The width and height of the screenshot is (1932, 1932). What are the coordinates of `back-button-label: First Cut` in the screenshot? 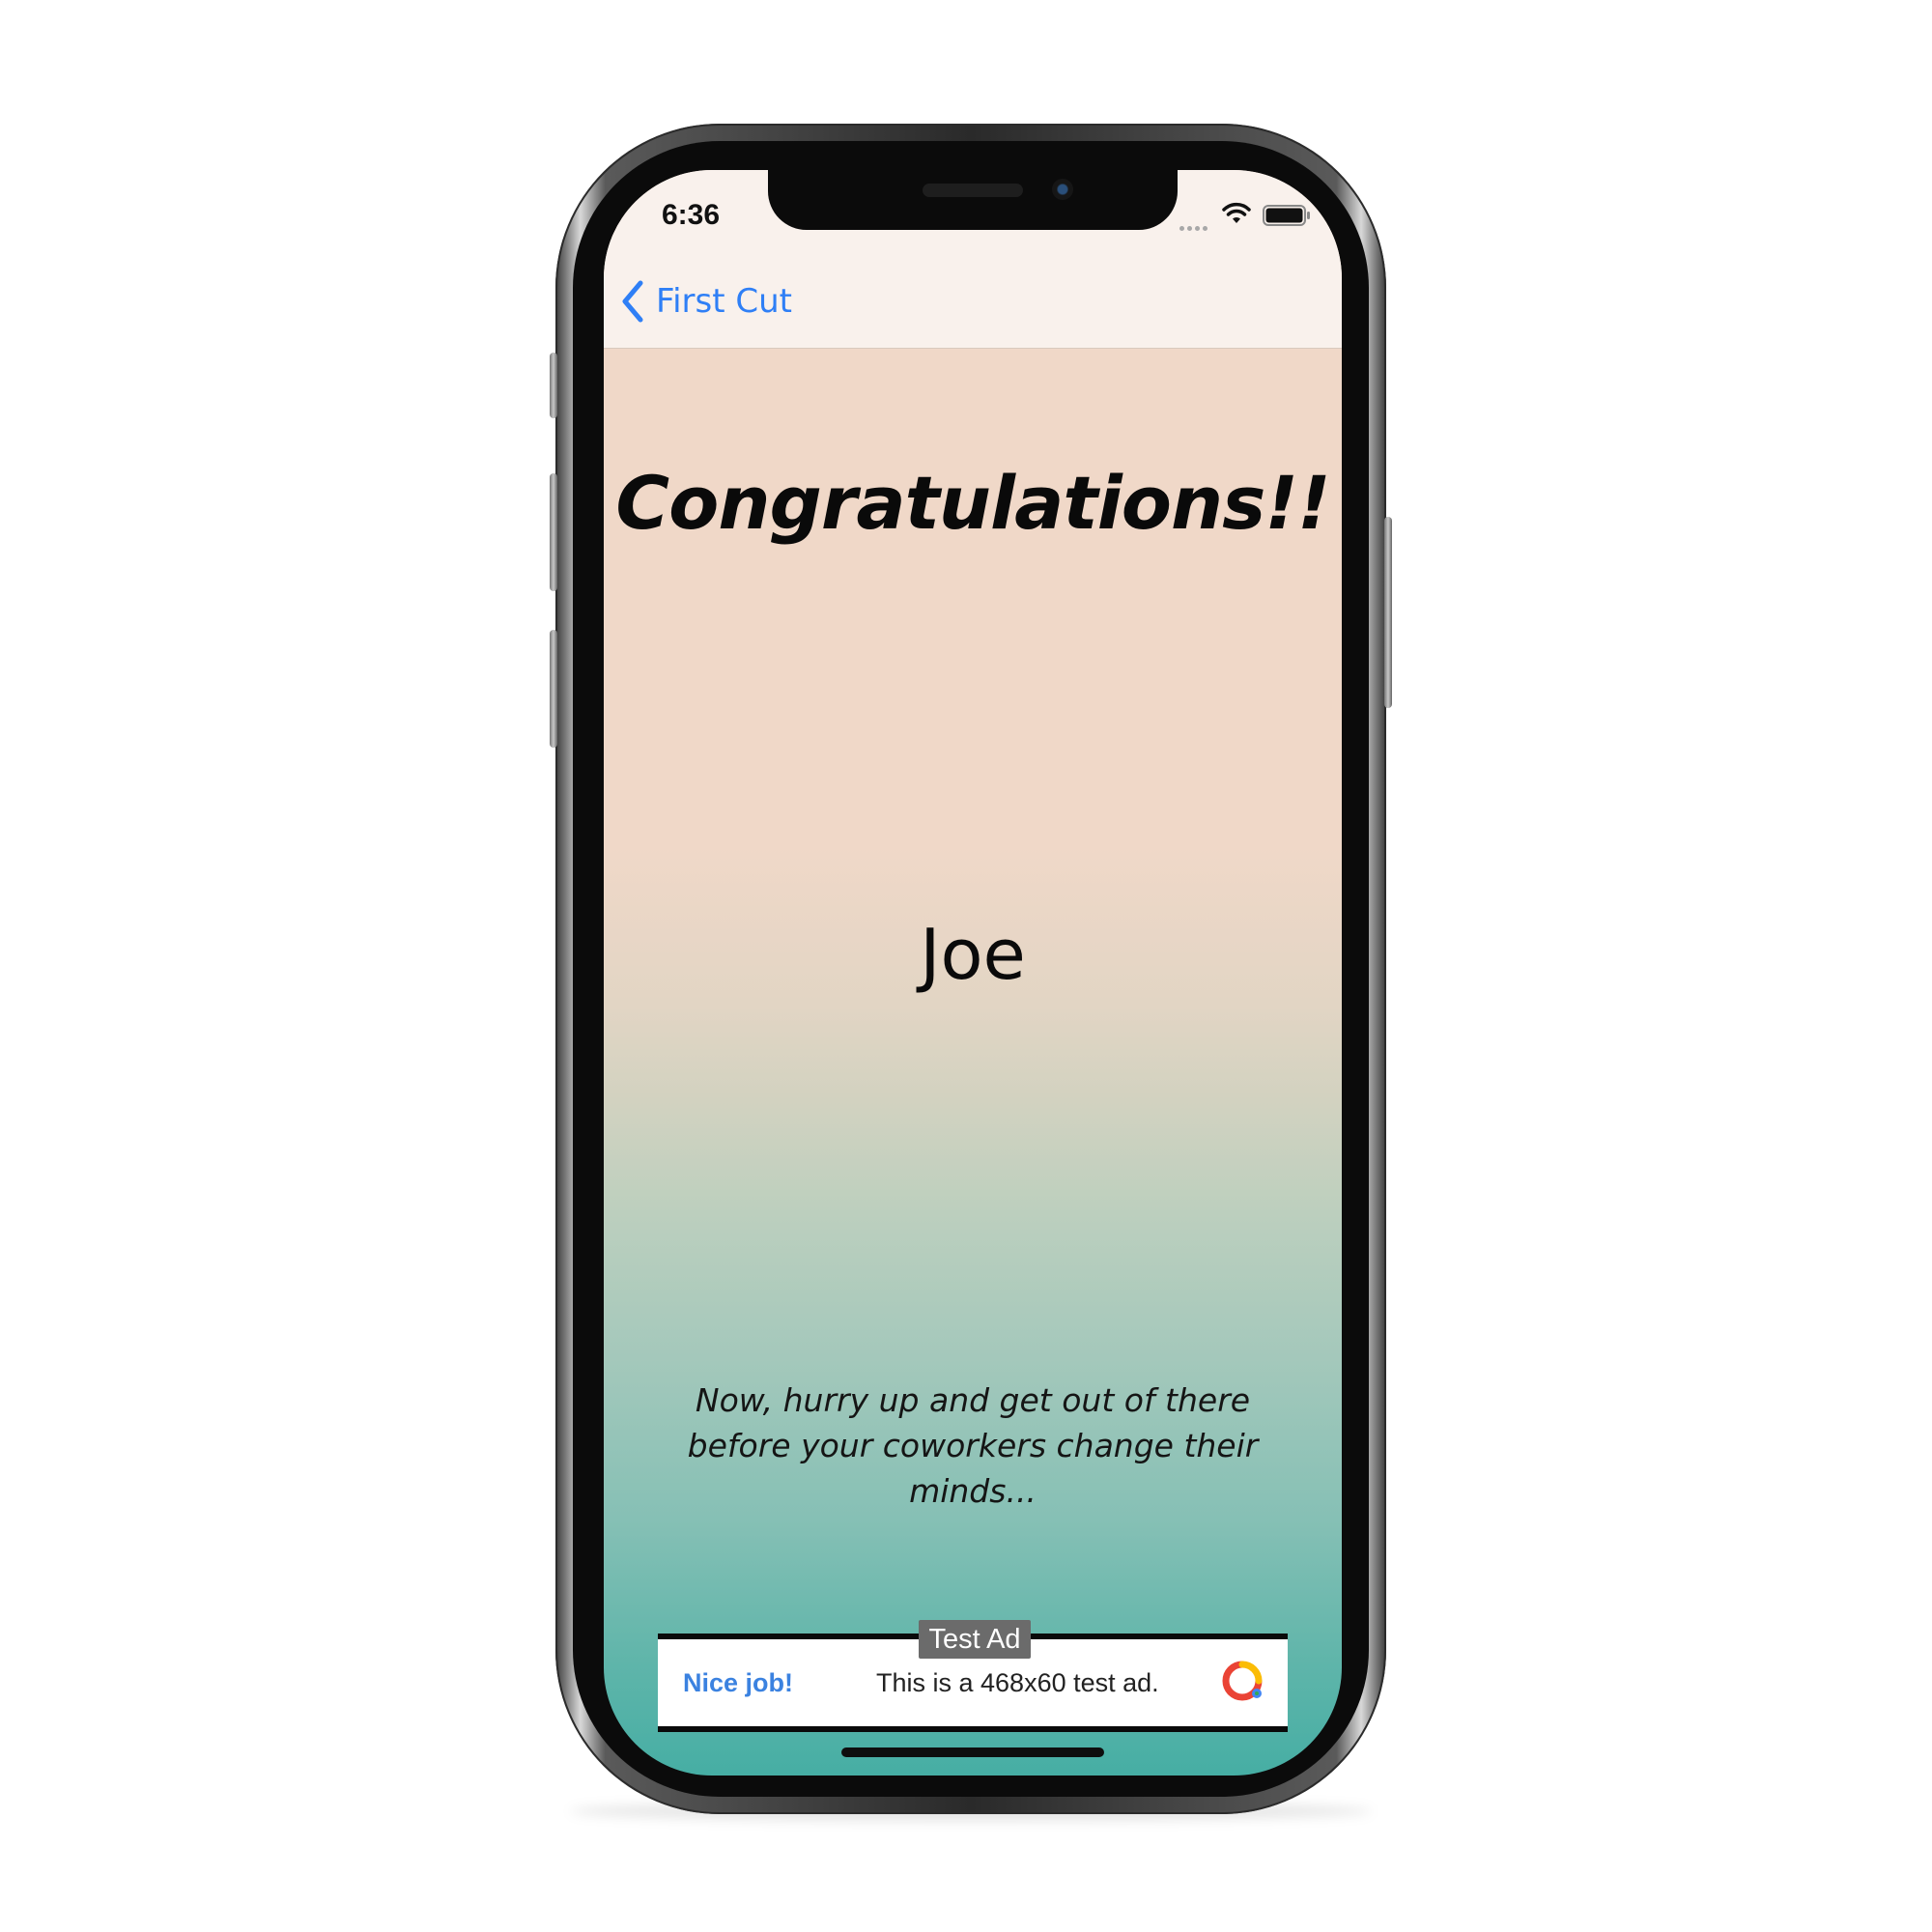 It's located at (724, 301).